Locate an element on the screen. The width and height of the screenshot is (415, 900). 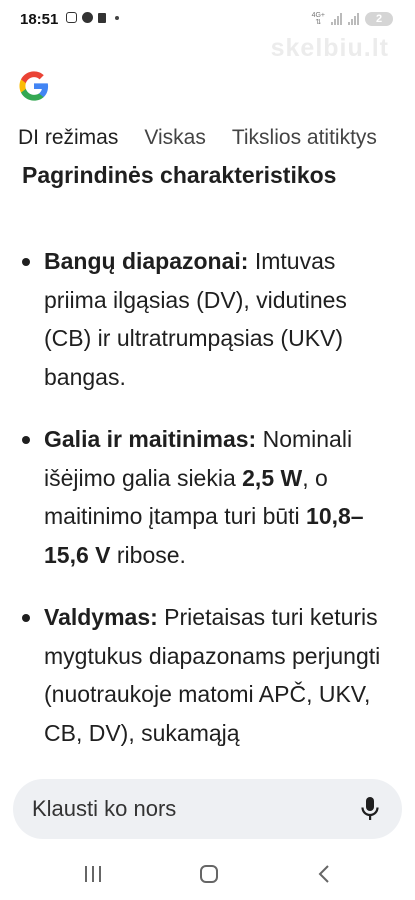
network-type: 4G+ ⇅ is located at coordinates (318, 19).